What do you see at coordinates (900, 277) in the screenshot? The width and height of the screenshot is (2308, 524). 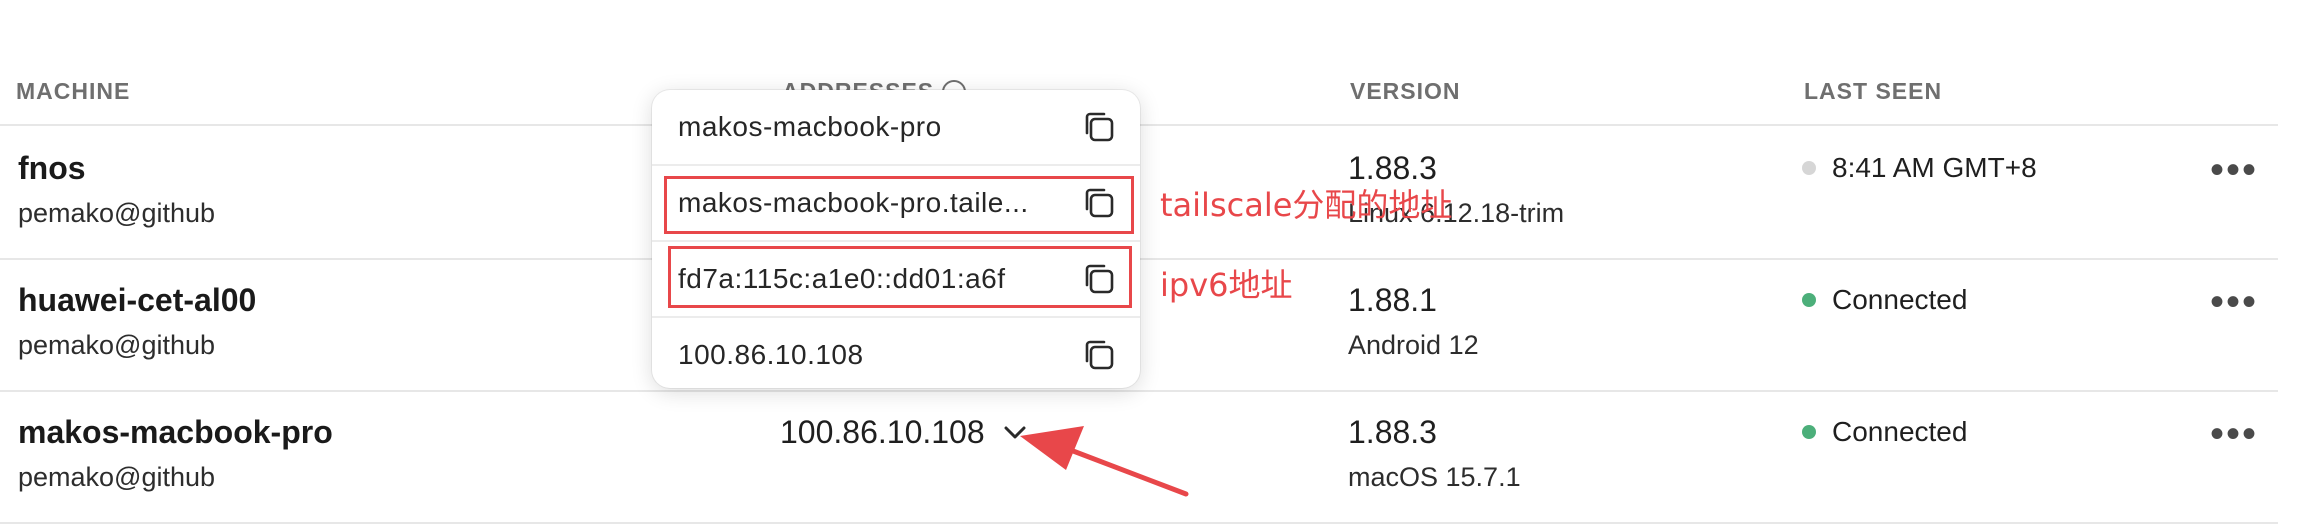 I see `annotation-box-ipv6` at bounding box center [900, 277].